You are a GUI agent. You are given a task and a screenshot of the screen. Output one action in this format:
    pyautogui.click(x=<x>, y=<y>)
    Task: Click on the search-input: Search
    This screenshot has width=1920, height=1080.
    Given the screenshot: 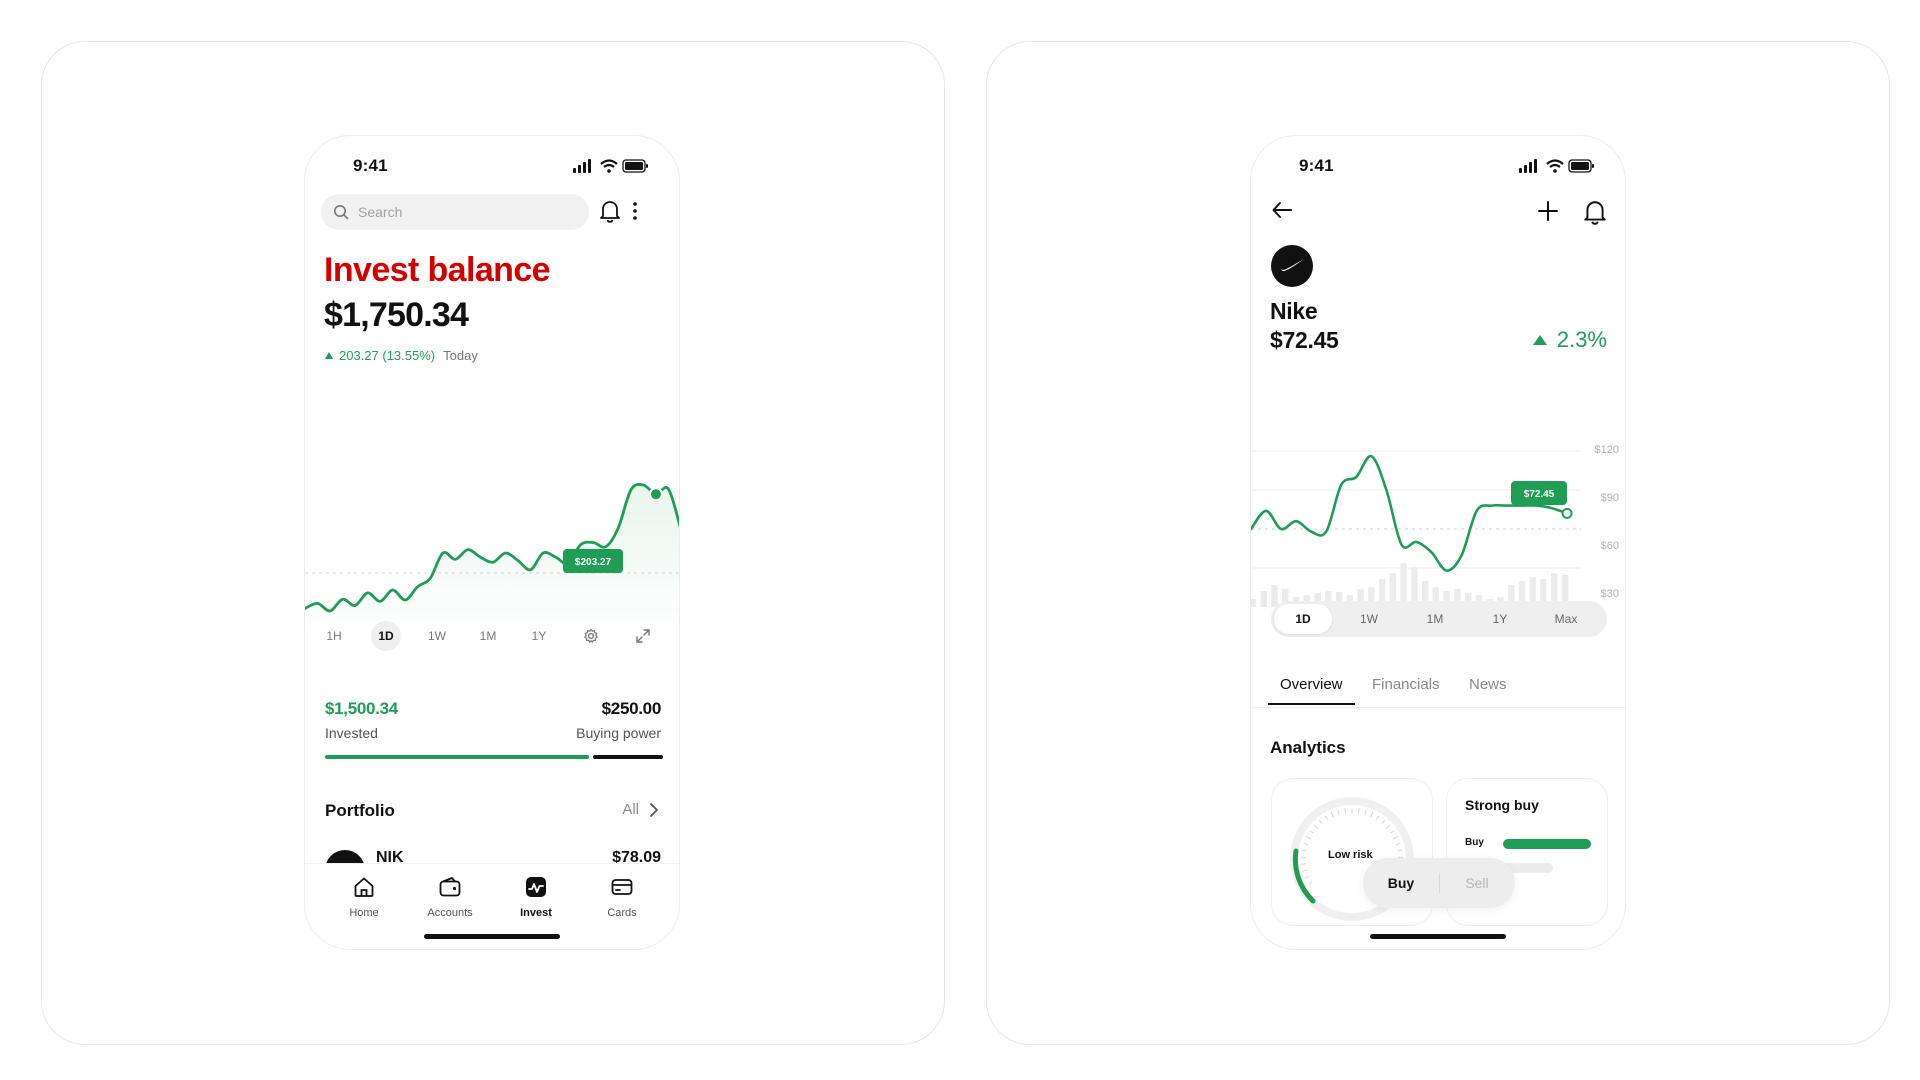 What is the action you would take?
    pyautogui.click(x=455, y=212)
    